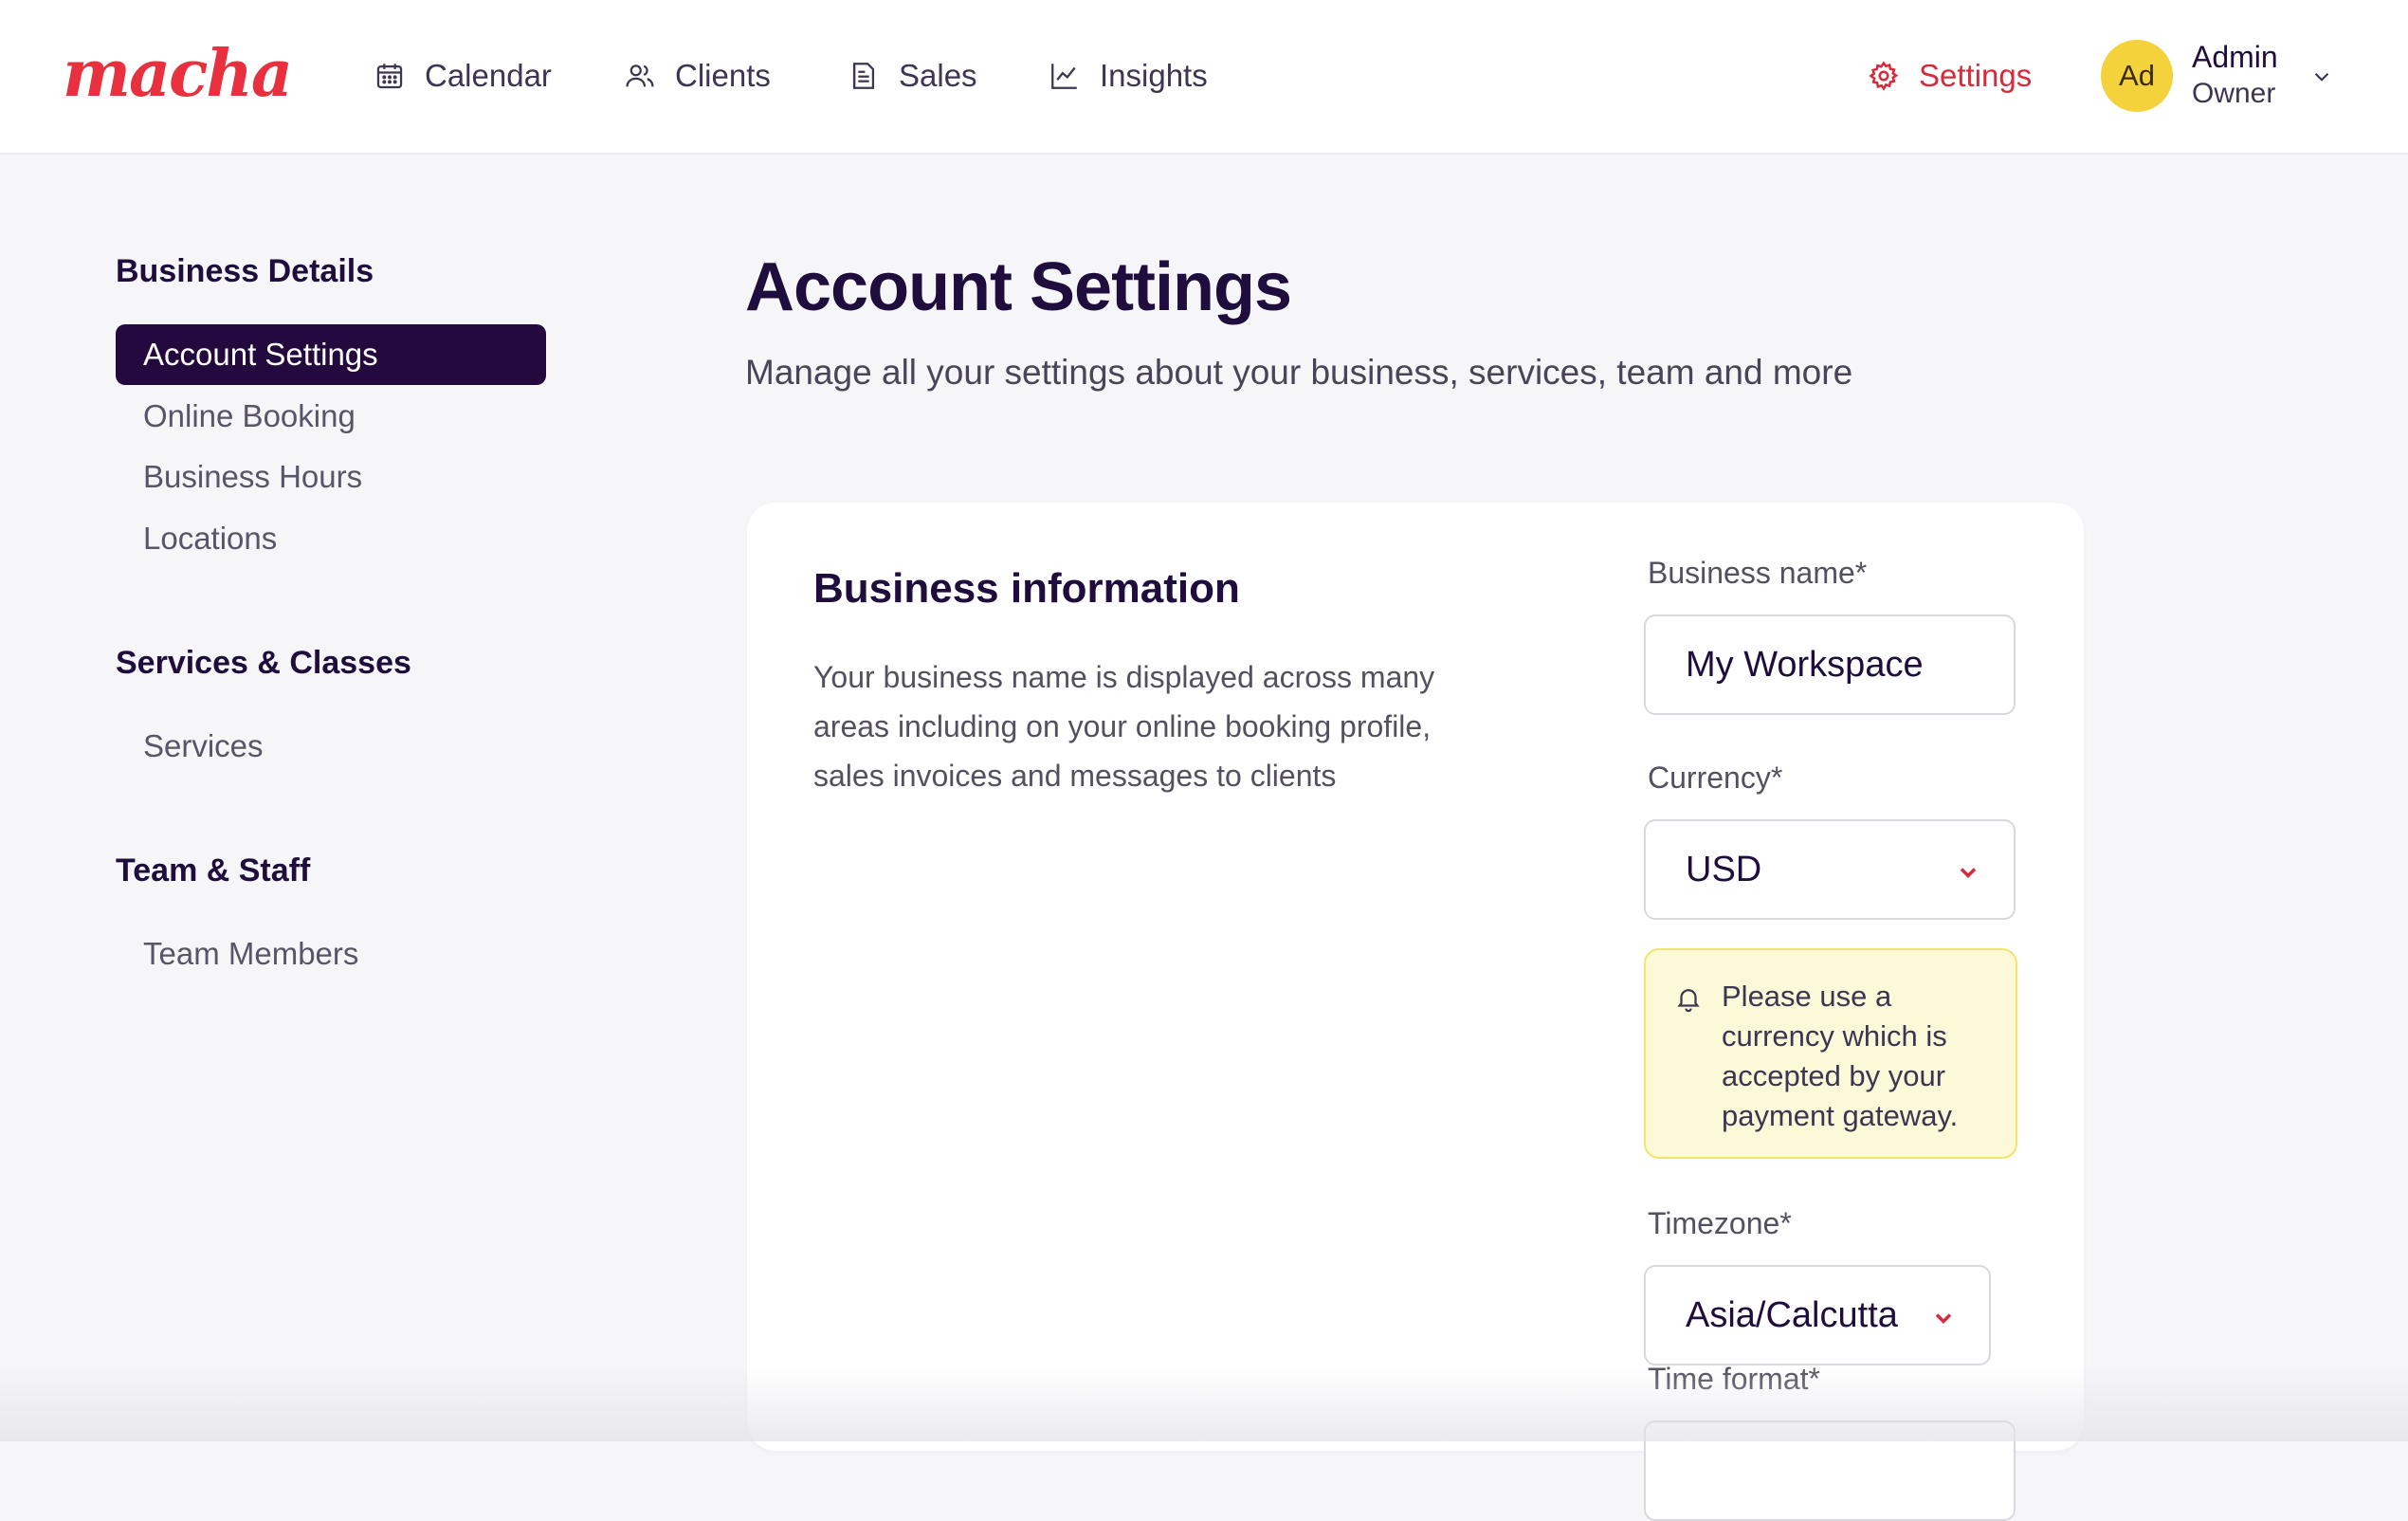  I want to click on user-name: Admin, so click(2235, 57).